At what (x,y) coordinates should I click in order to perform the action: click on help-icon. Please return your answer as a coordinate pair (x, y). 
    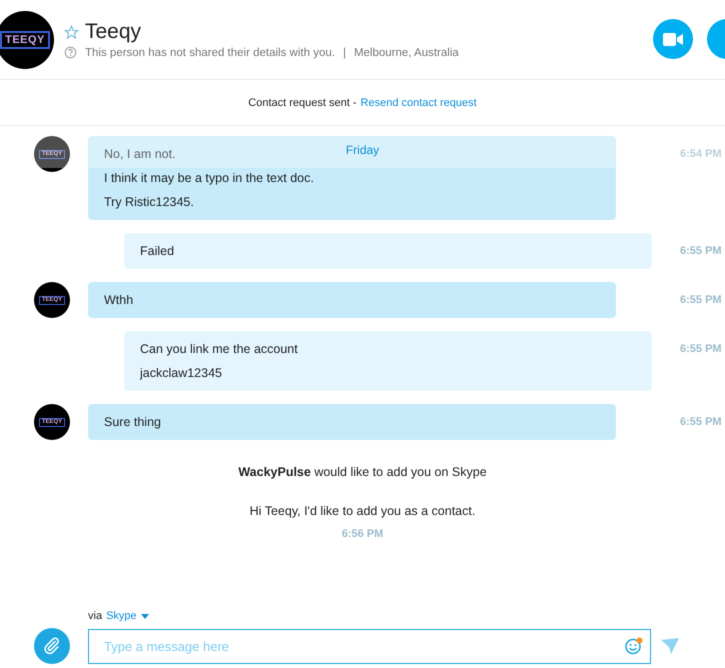
    Looking at the image, I should click on (70, 52).